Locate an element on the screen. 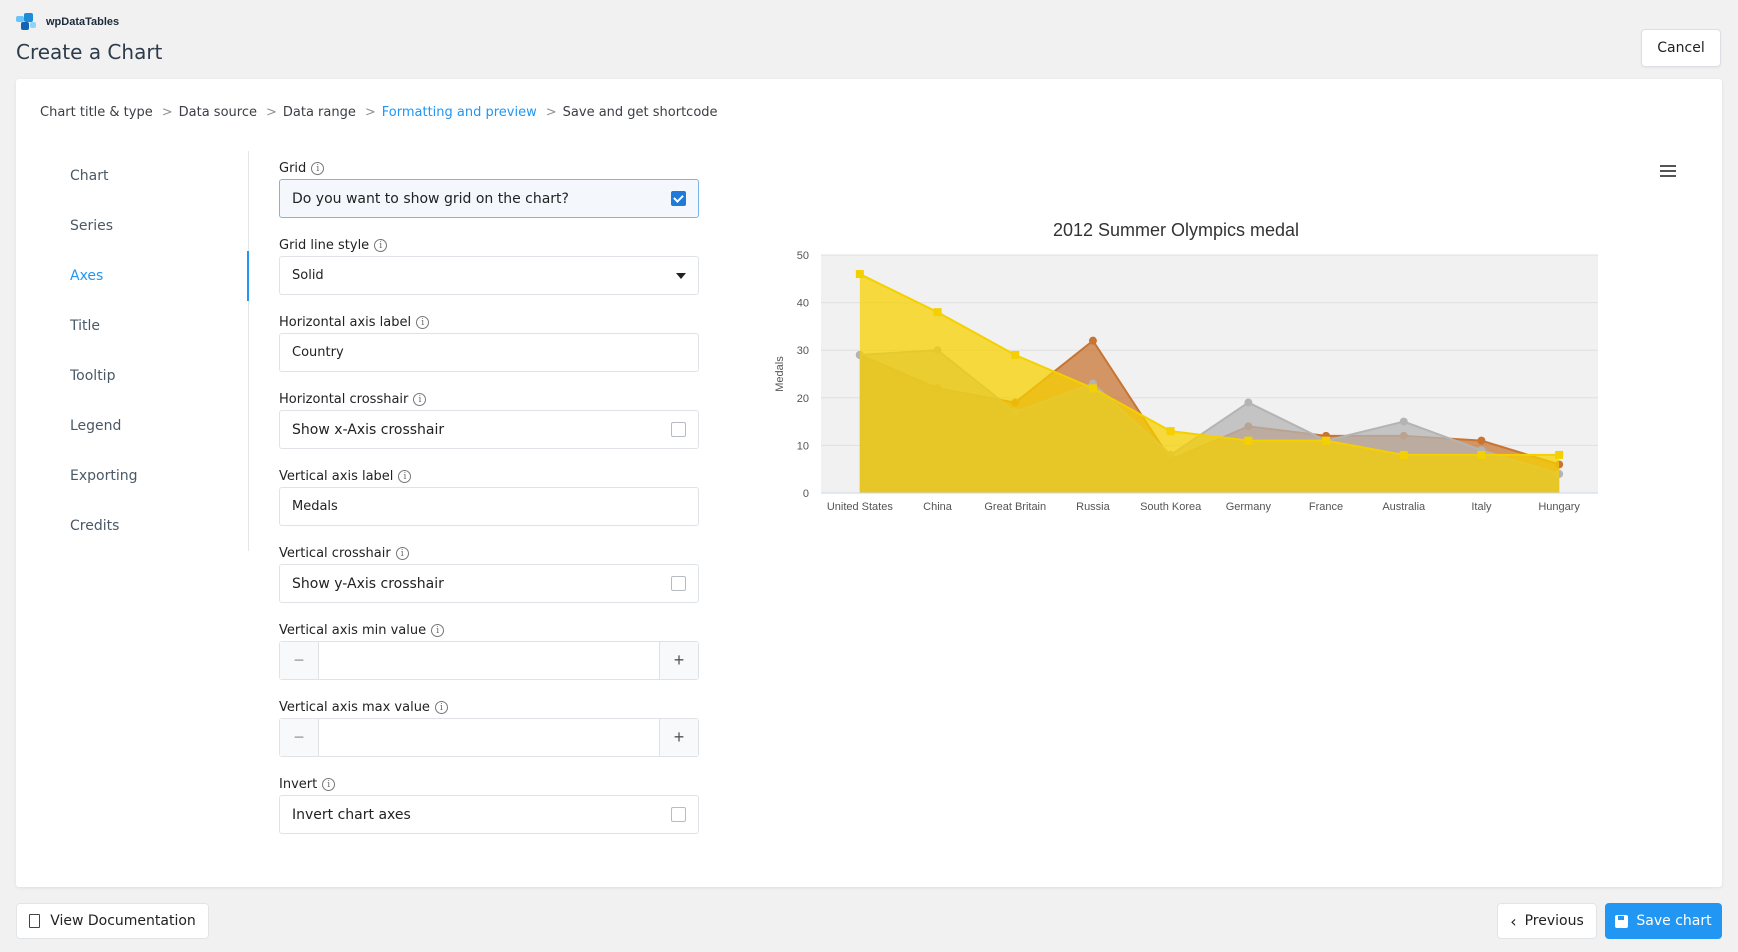  sidenav-item-title: Title is located at coordinates (132, 326).